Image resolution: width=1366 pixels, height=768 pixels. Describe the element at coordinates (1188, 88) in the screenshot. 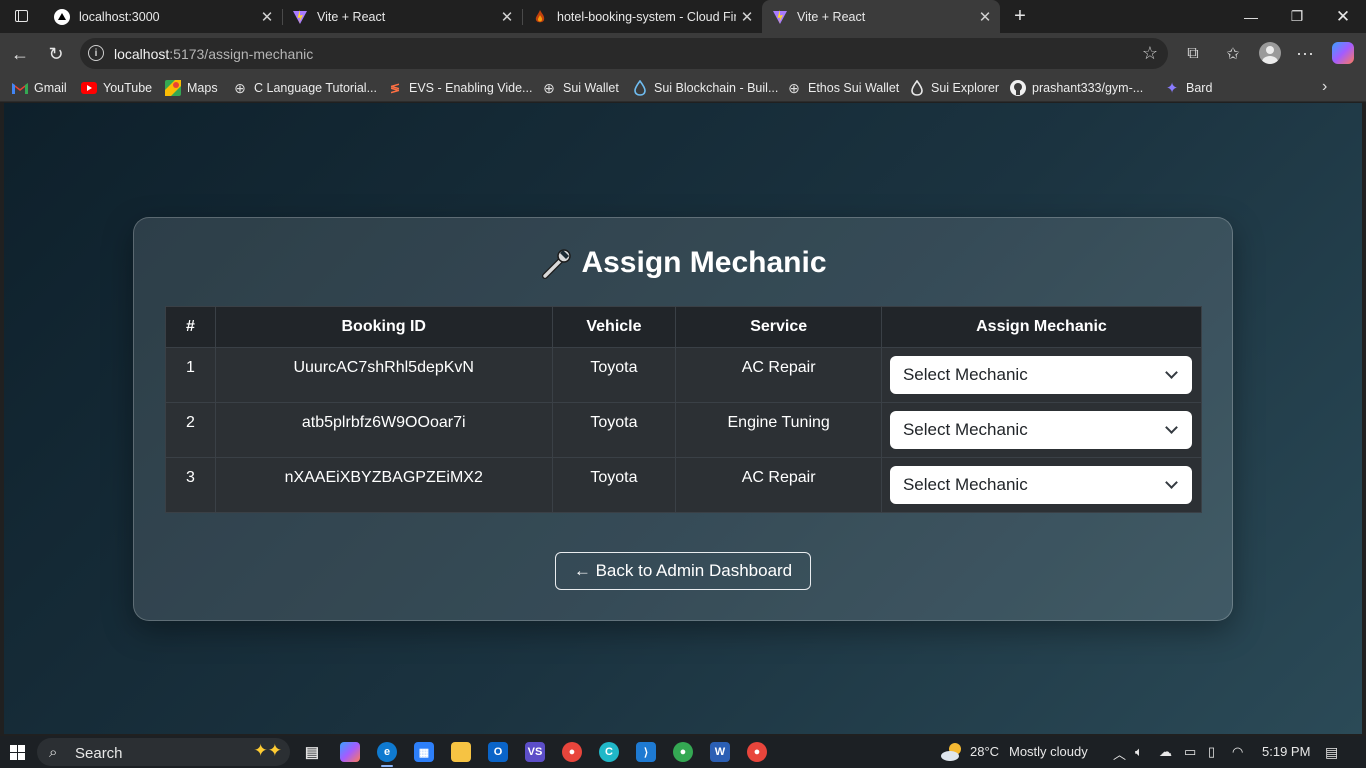

I see `bookmark-bard: ✦ Bard` at that location.